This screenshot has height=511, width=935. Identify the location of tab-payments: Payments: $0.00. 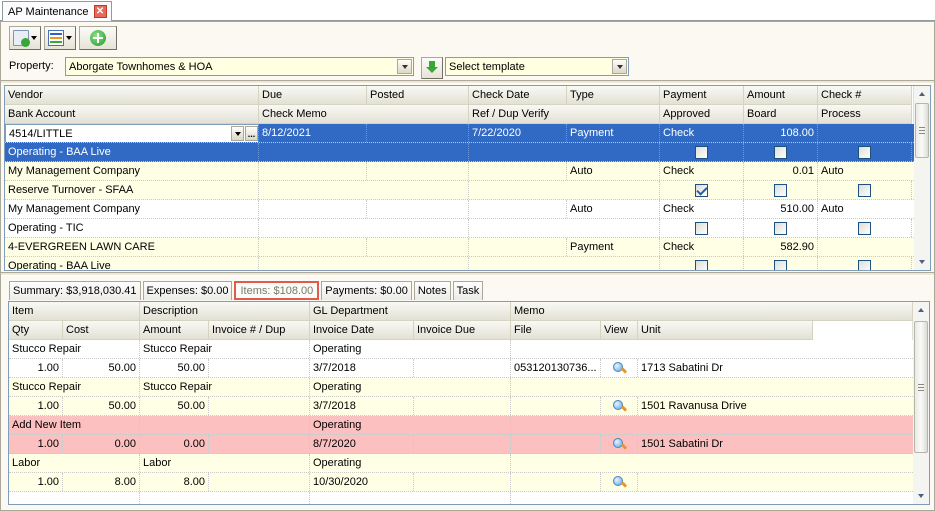
(366, 290).